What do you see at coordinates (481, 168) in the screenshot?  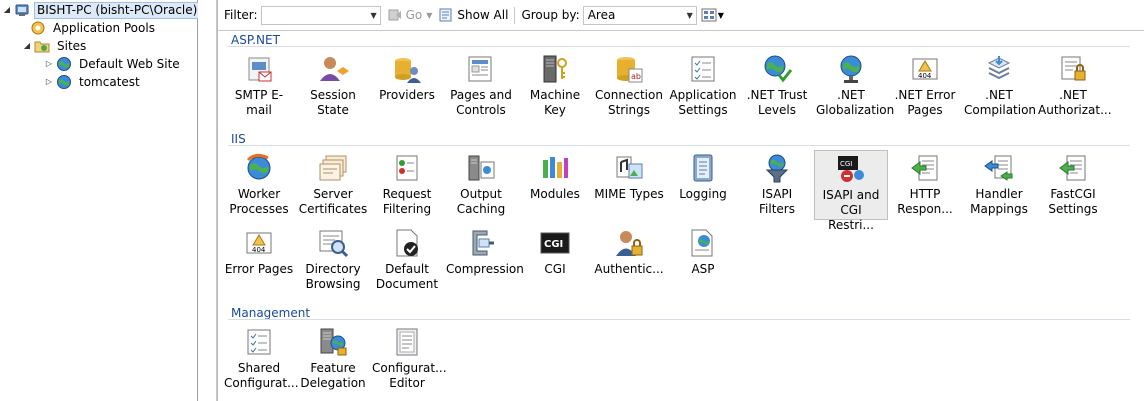 I see `output-caching-icon` at bounding box center [481, 168].